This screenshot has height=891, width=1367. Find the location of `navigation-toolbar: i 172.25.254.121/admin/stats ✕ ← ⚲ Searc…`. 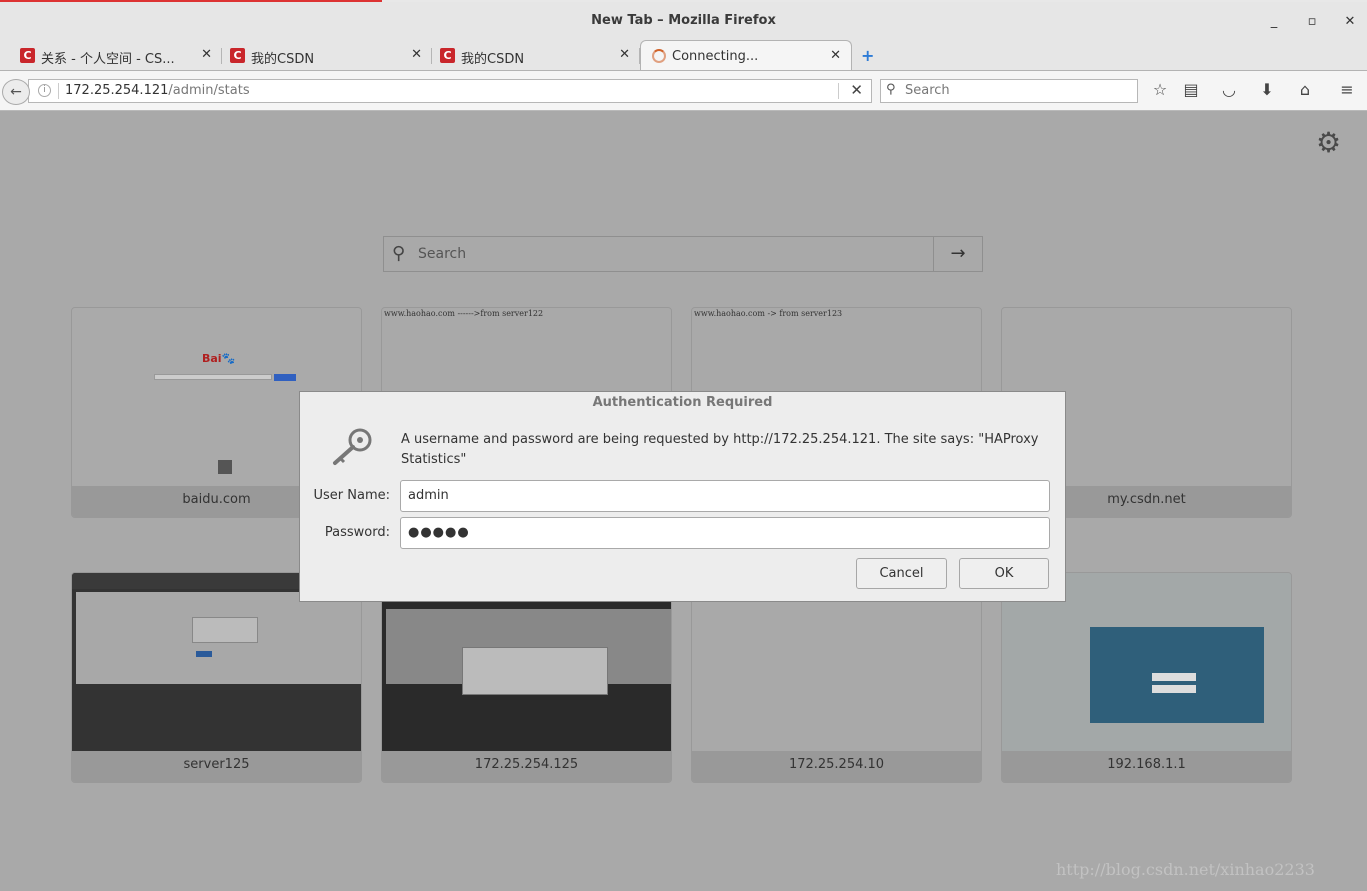

navigation-toolbar: i 172.25.254.121/admin/stats ✕ ← ⚲ Searc… is located at coordinates (683, 90).